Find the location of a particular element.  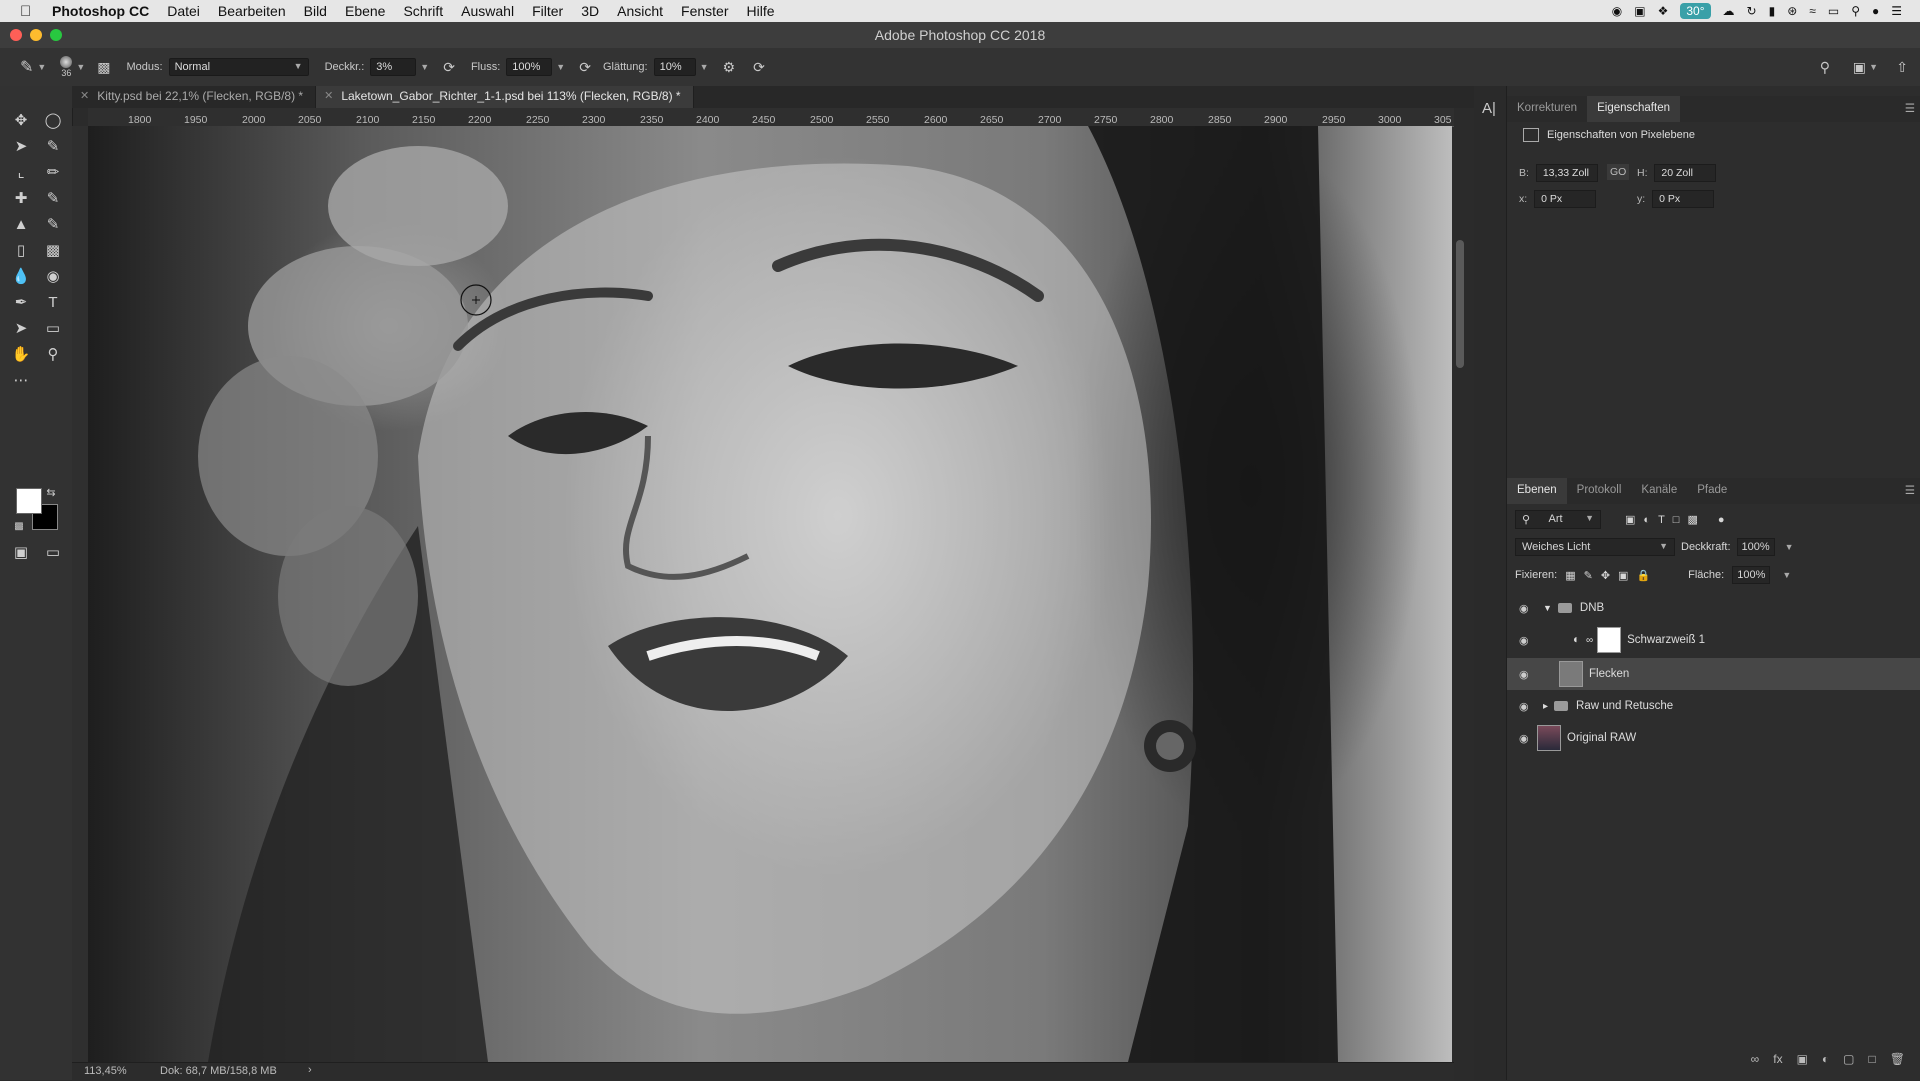

lock-artboard-icon: ▣ is located at coordinates (1623, 575).